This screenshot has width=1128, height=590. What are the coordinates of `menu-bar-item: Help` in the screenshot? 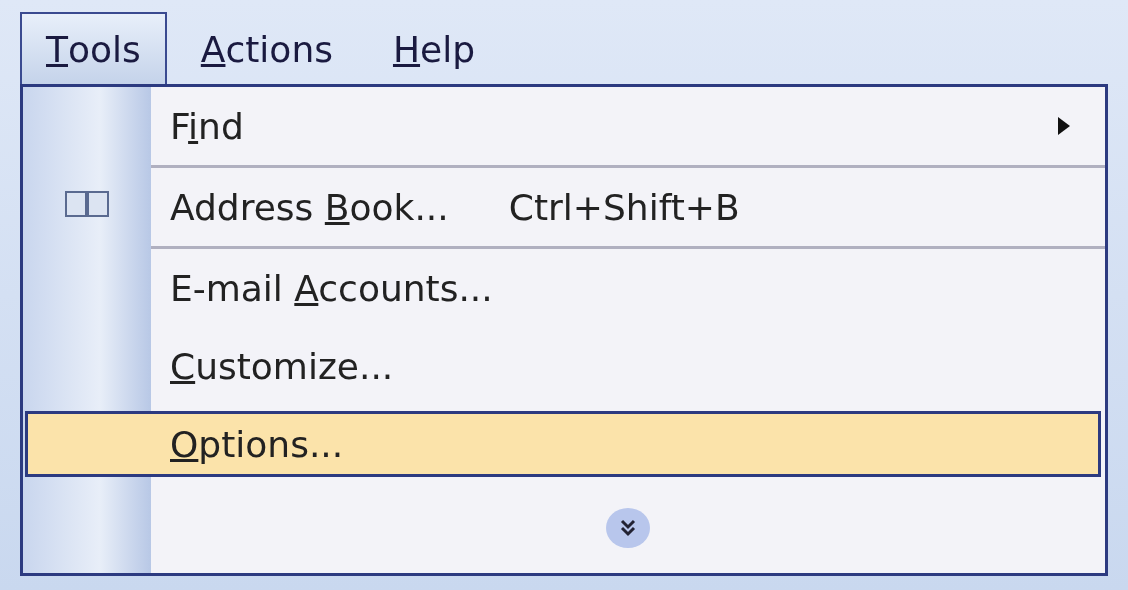 It's located at (434, 48).